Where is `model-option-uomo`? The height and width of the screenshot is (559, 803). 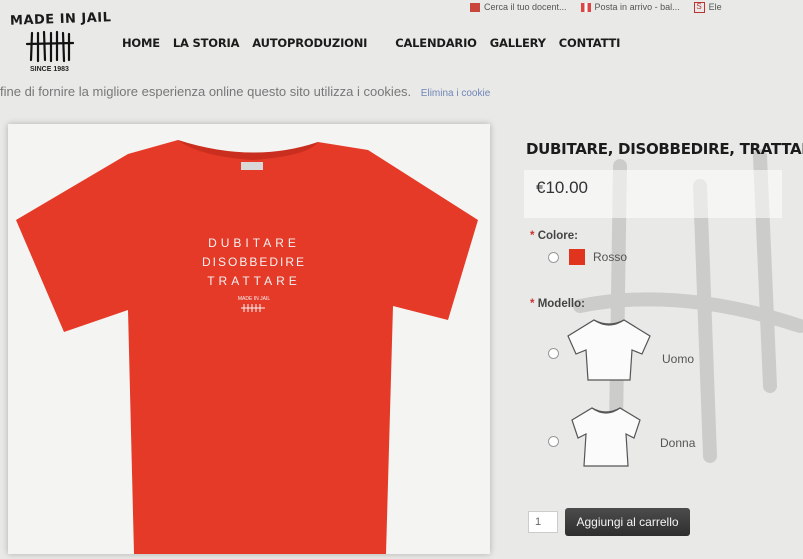
model-option-uomo is located at coordinates (553, 353).